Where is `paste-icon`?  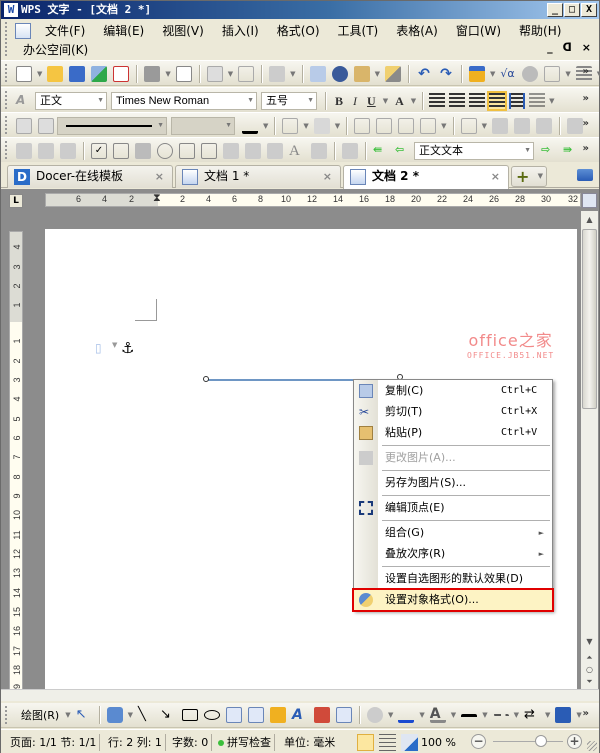
paste-icon is located at coordinates (361, 74).